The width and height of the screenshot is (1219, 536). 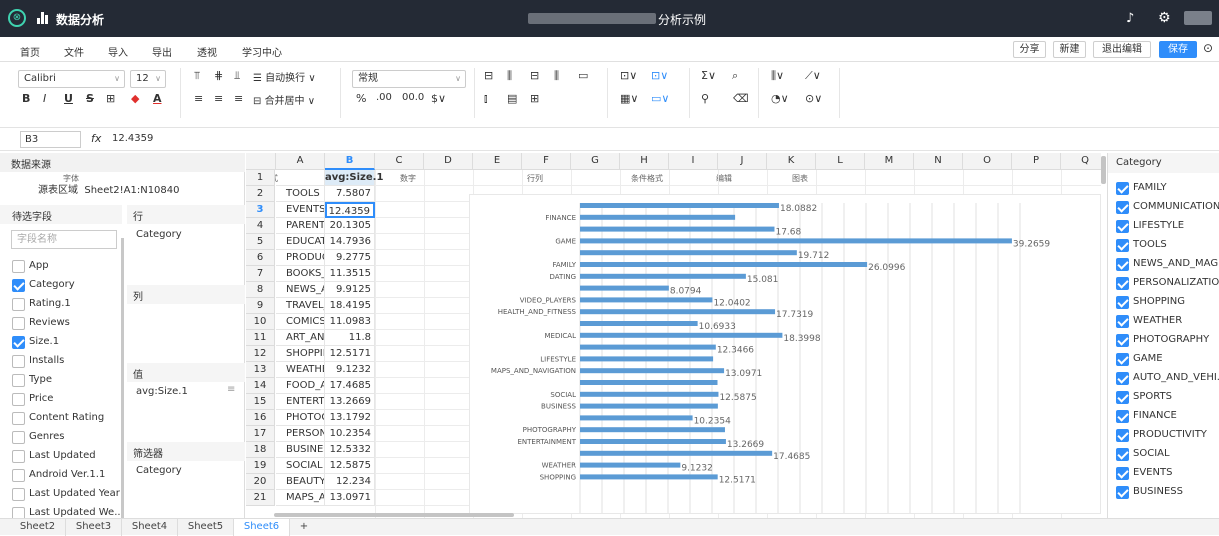 I want to click on cell-category: BOOKS_, so click(x=300, y=274).